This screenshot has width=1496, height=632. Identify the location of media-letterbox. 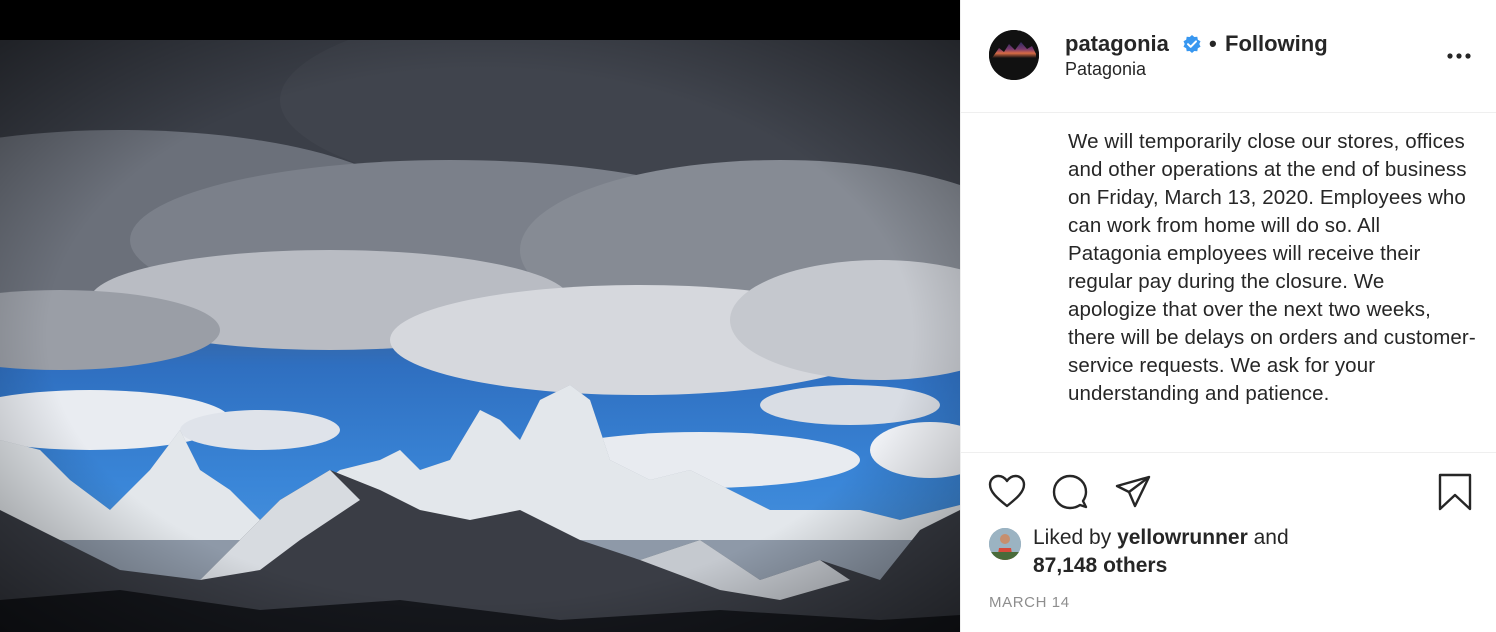
(480, 20).